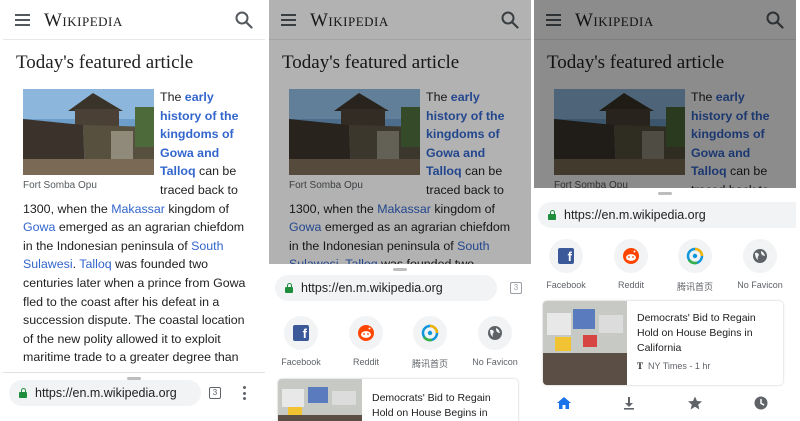 The image size is (800, 421). I want to click on link-talloq: Talloq, so click(95, 264).